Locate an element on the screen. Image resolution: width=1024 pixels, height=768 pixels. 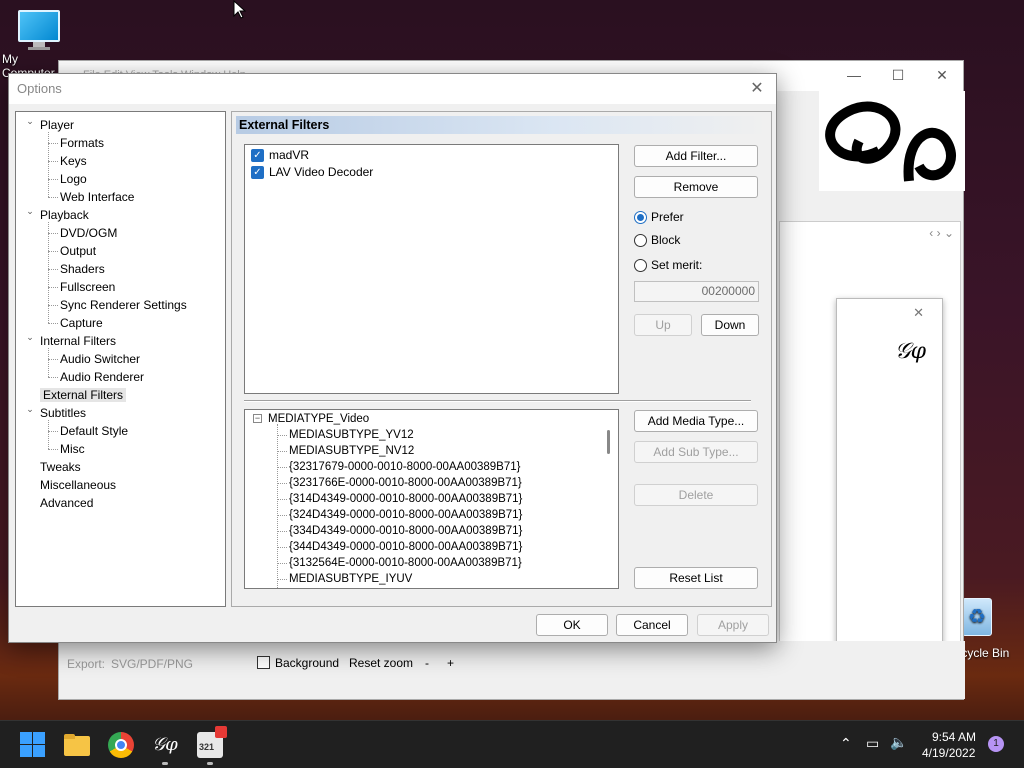
prefer-radio: Prefer is located at coordinates (659, 217).